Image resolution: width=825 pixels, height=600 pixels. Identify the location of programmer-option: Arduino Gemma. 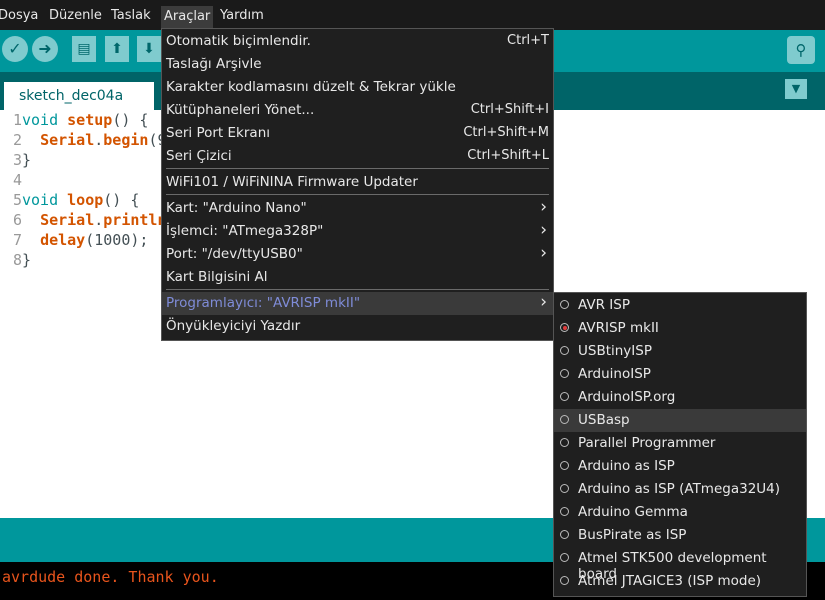
(680, 512).